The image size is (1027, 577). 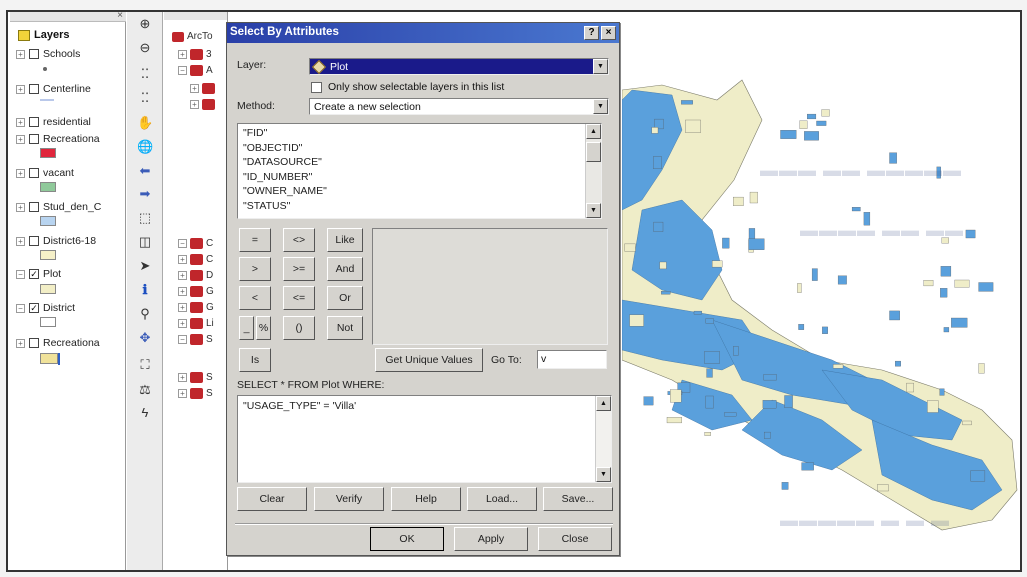 I want to click on less-equal-button: <=, so click(x=299, y=298).